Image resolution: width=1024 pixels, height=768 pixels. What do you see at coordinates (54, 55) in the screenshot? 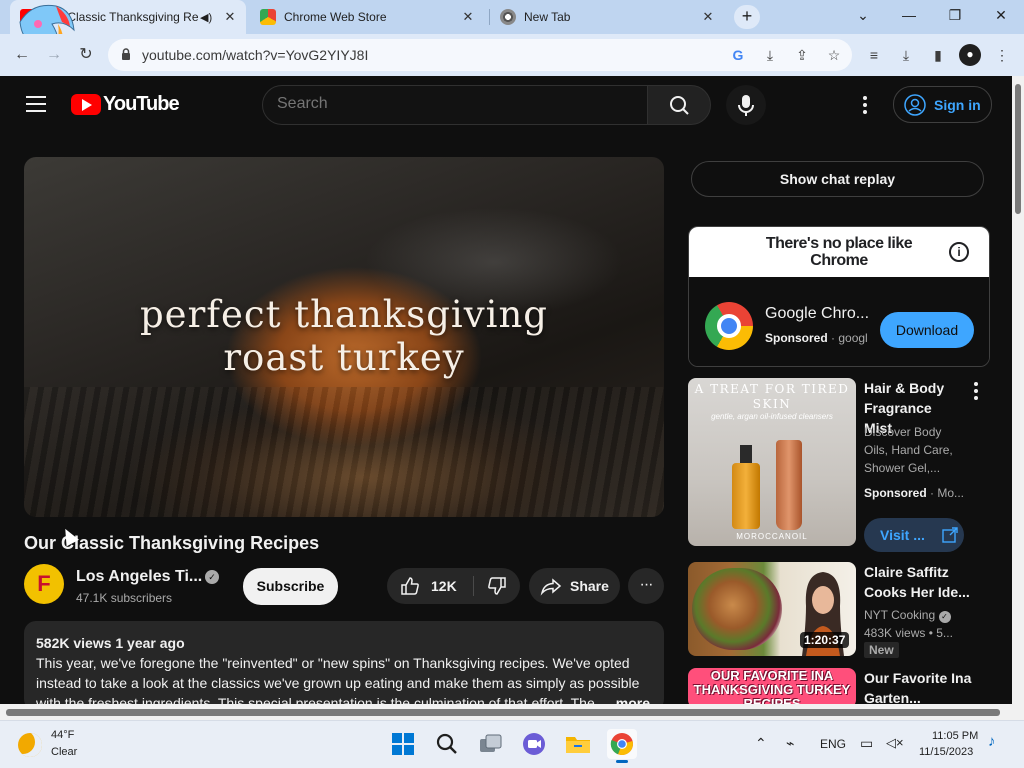
I see `forward-button: →` at bounding box center [54, 55].